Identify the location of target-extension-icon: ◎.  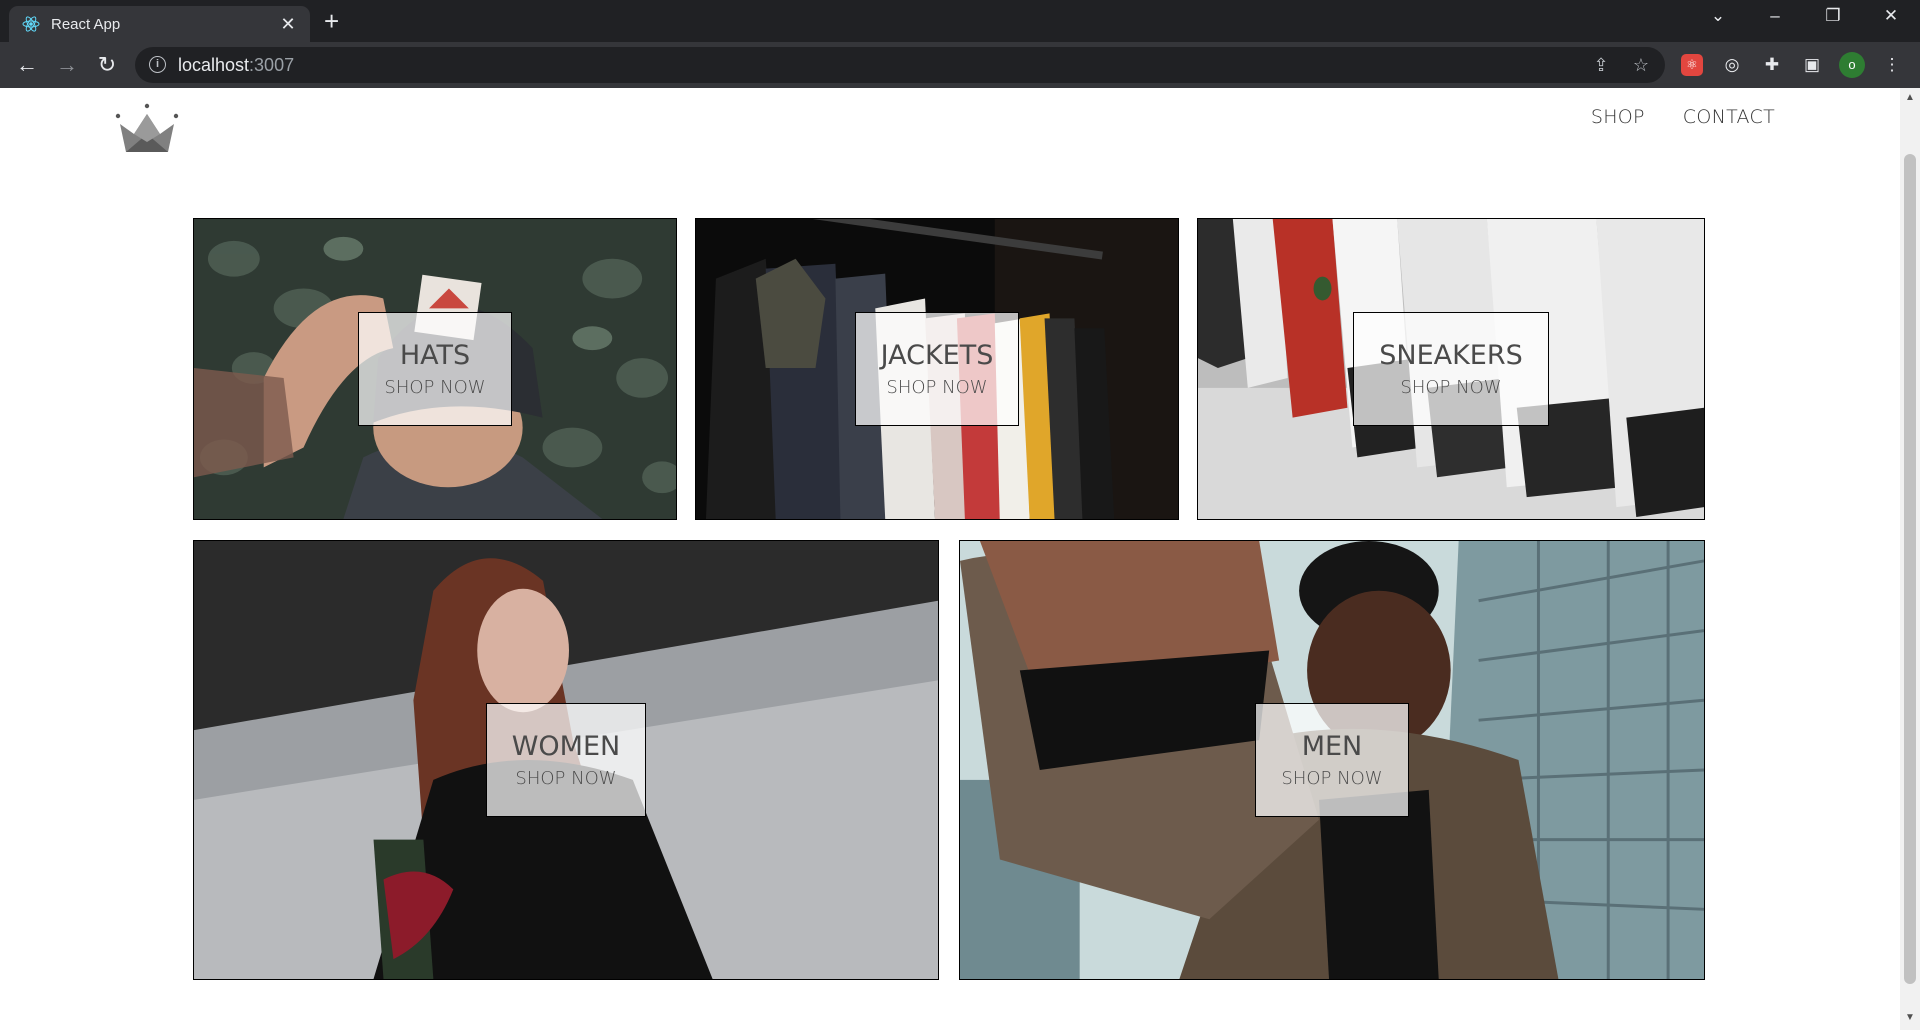
(1732, 65).